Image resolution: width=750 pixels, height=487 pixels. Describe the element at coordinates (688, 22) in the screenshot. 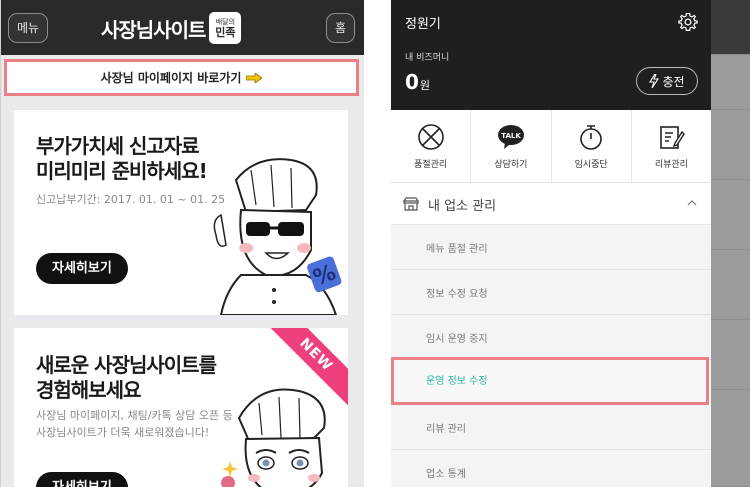

I see `gear-icon` at that location.